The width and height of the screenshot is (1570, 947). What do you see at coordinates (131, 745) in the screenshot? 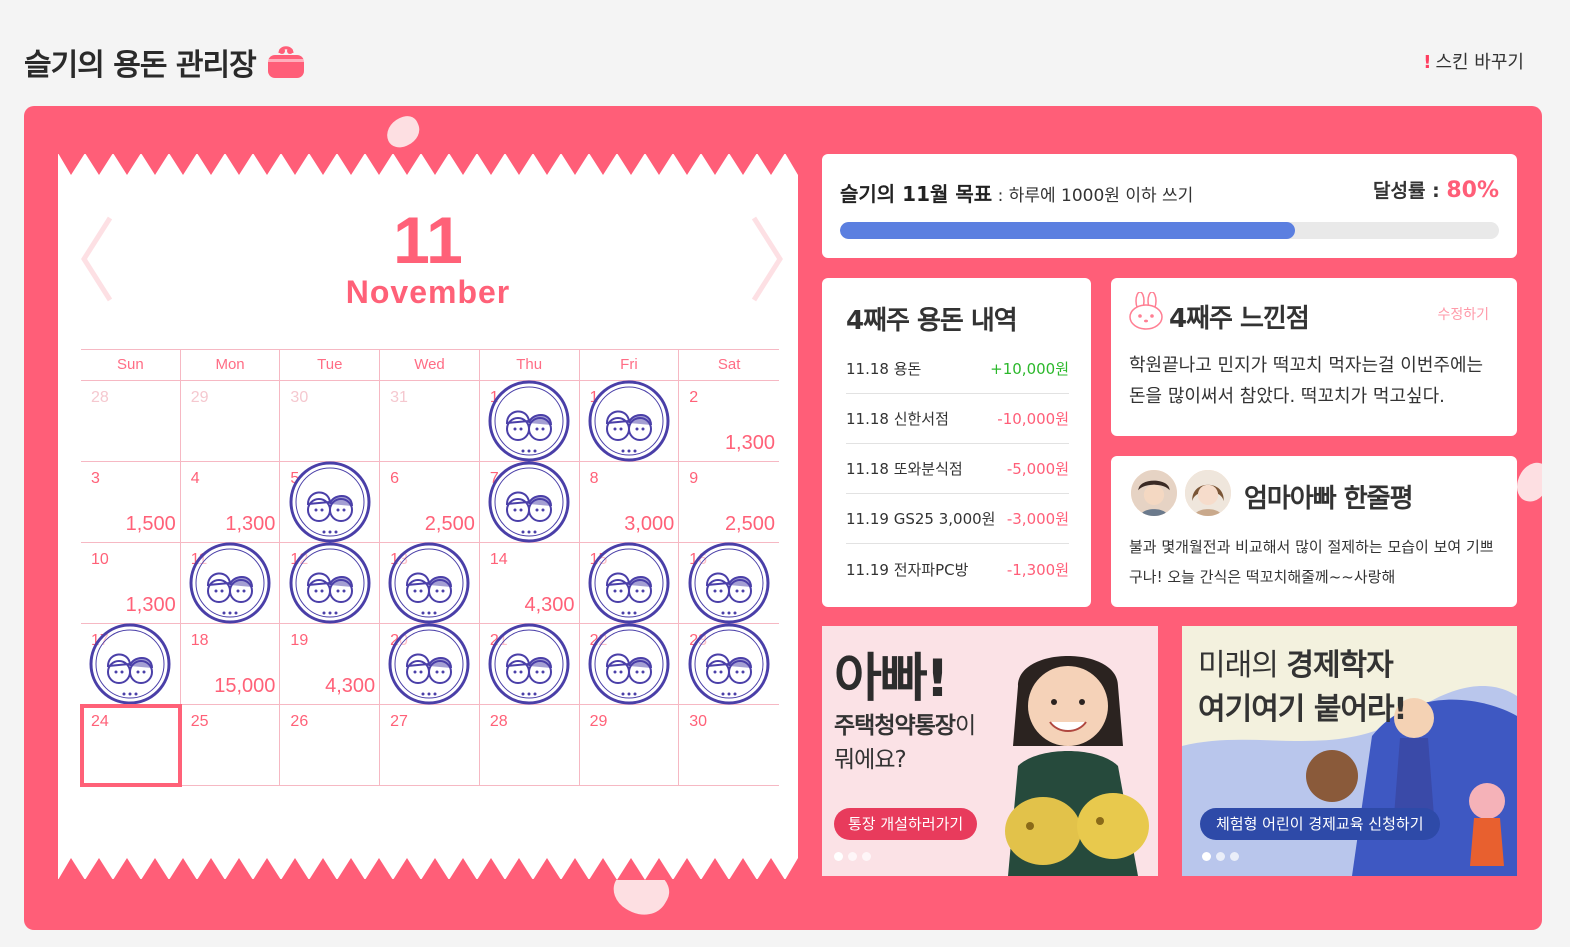
I see `calendar-day-today: 24` at bounding box center [131, 745].